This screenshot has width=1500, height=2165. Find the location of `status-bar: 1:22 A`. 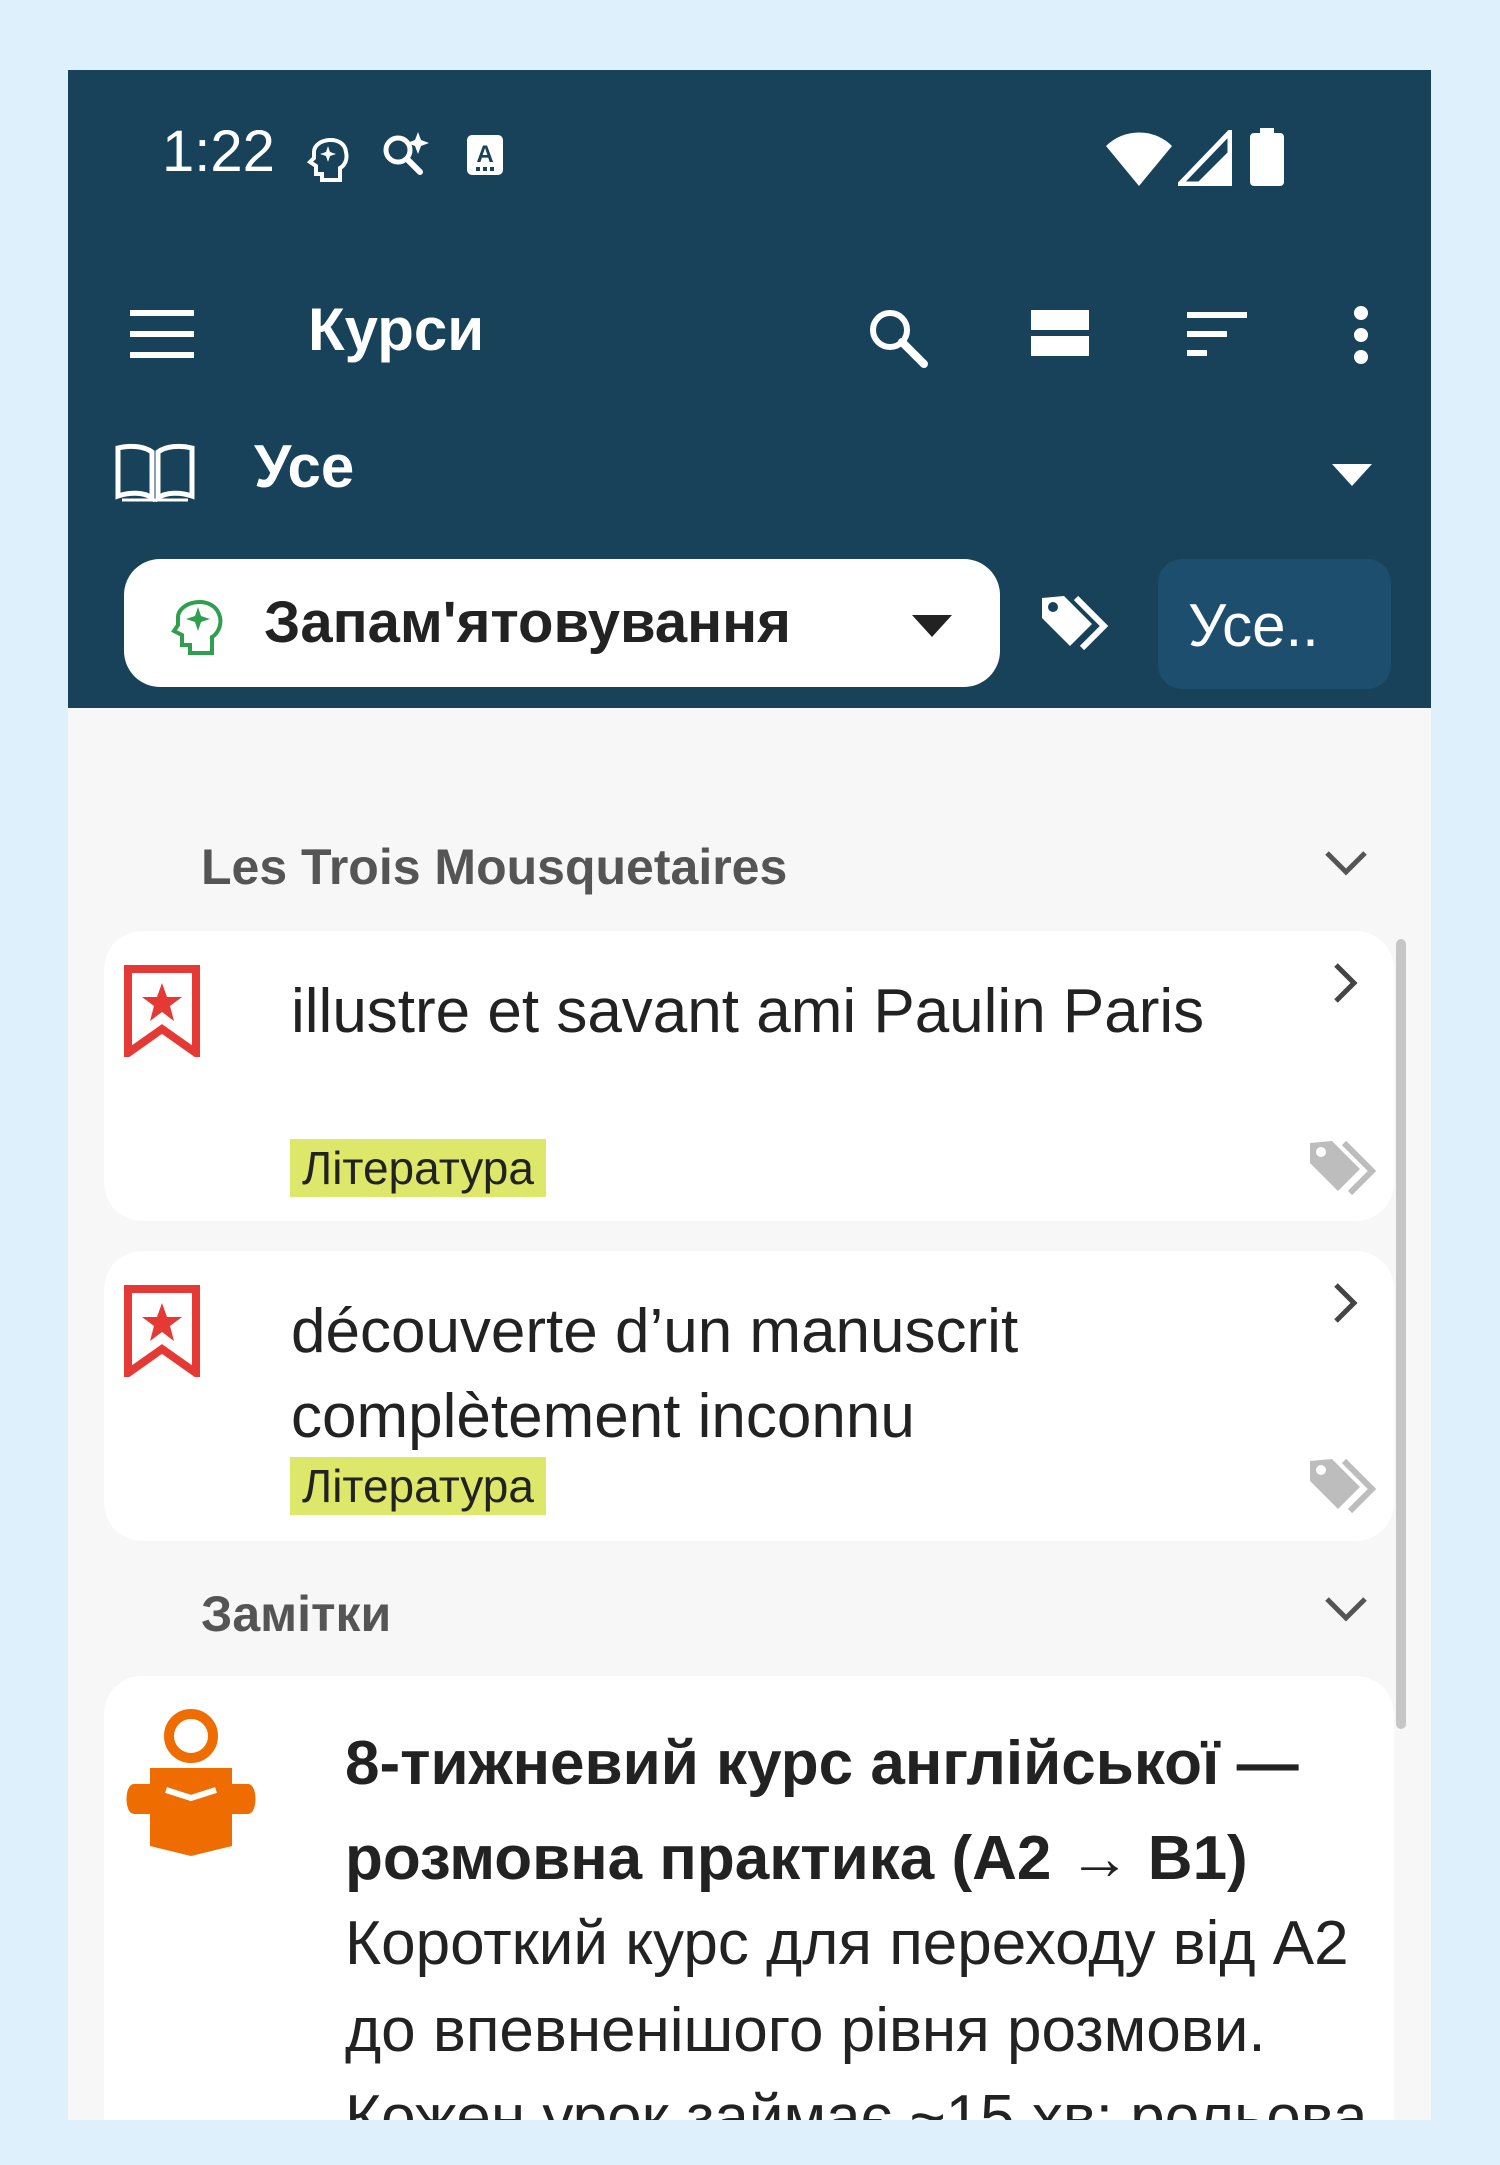

status-bar: 1:22 A is located at coordinates (749, 140).